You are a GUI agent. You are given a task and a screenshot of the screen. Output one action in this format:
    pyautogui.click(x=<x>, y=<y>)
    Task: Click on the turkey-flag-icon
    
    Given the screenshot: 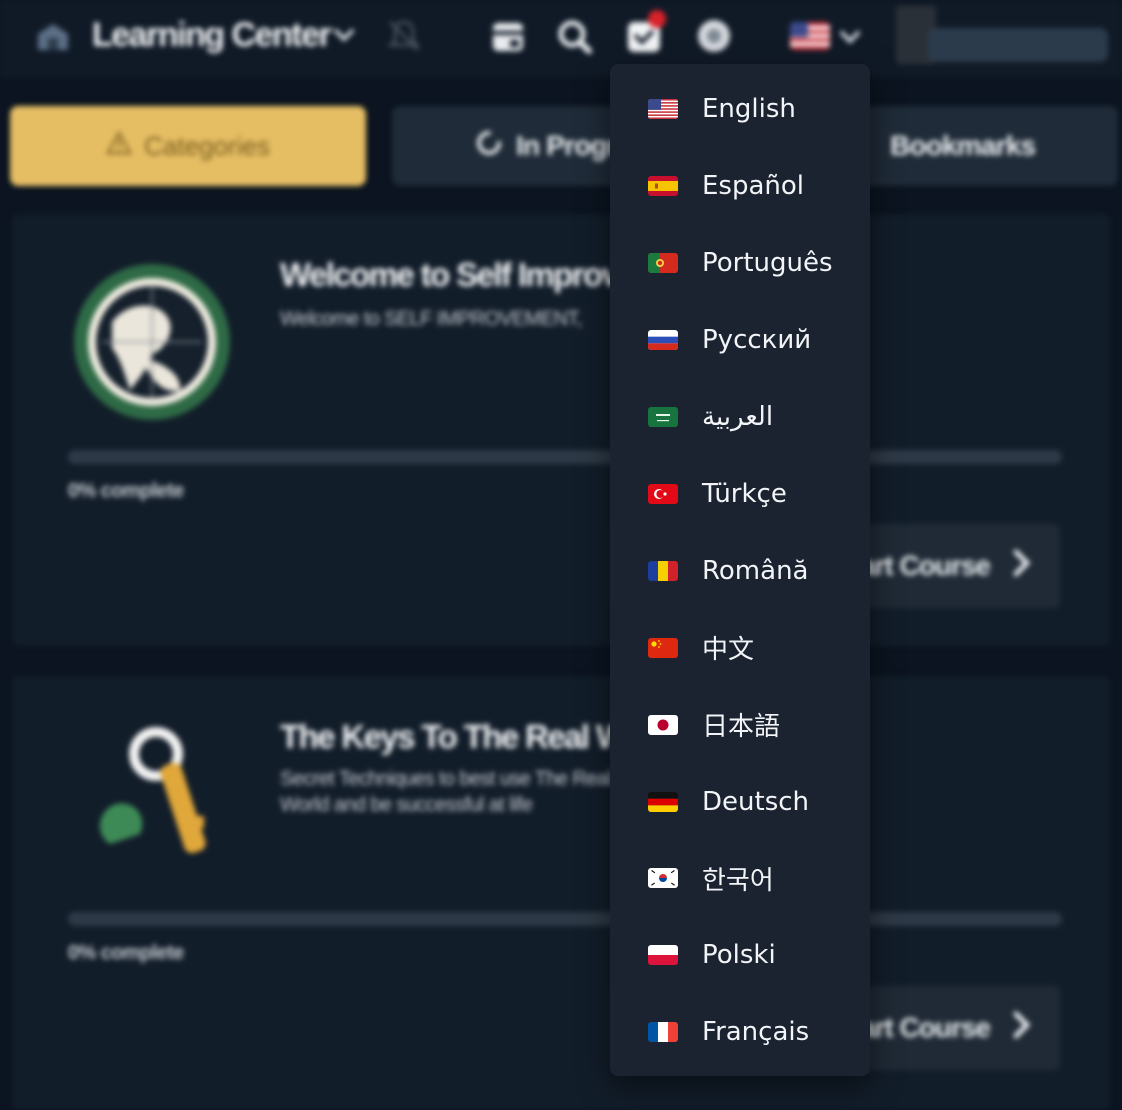 What is the action you would take?
    pyautogui.click(x=663, y=493)
    